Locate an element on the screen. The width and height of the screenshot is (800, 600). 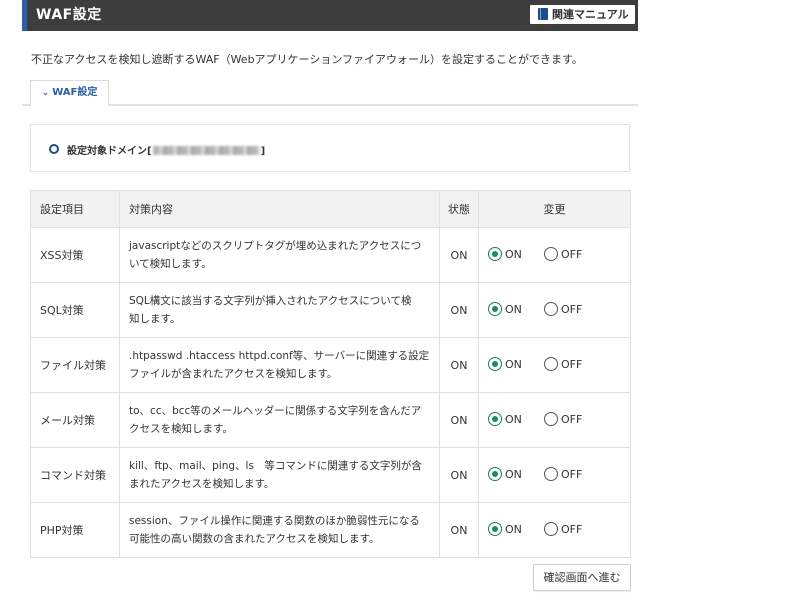
setting-item-name: コマンド対策 is located at coordinates (75, 475).